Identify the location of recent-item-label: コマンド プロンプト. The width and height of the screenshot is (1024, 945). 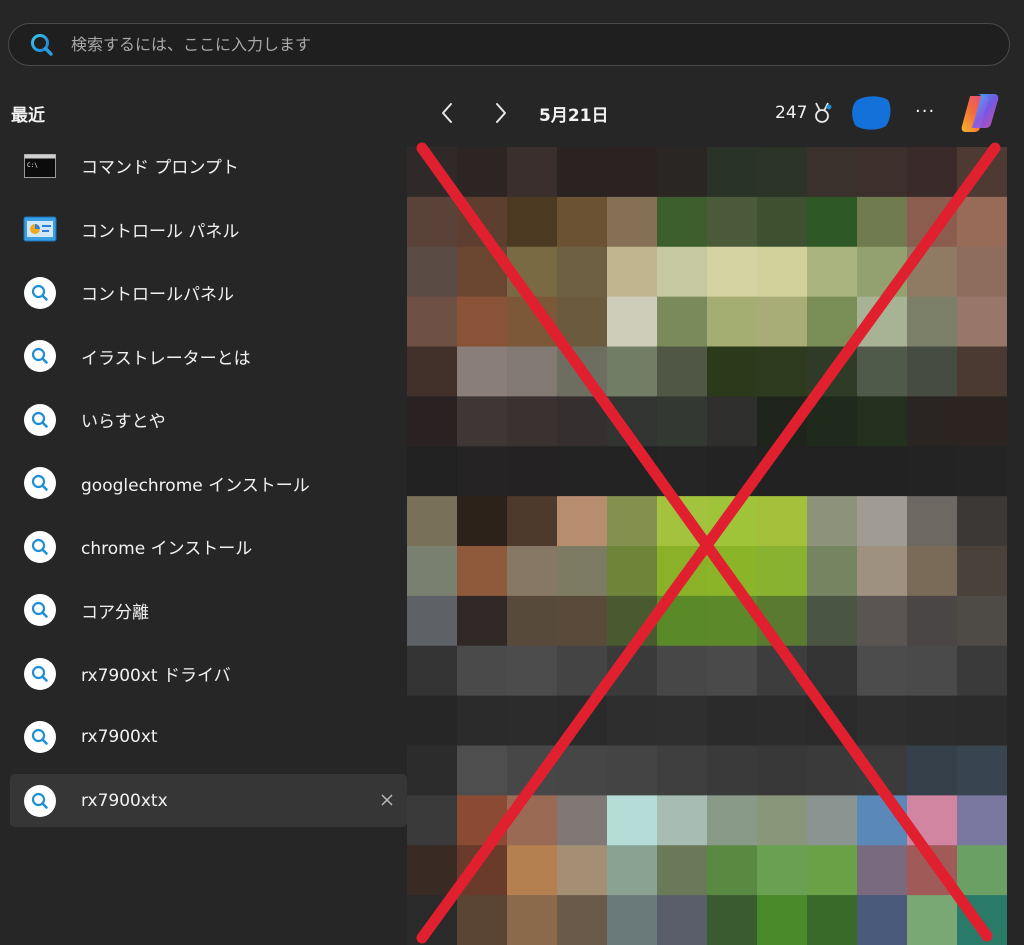
(160, 168).